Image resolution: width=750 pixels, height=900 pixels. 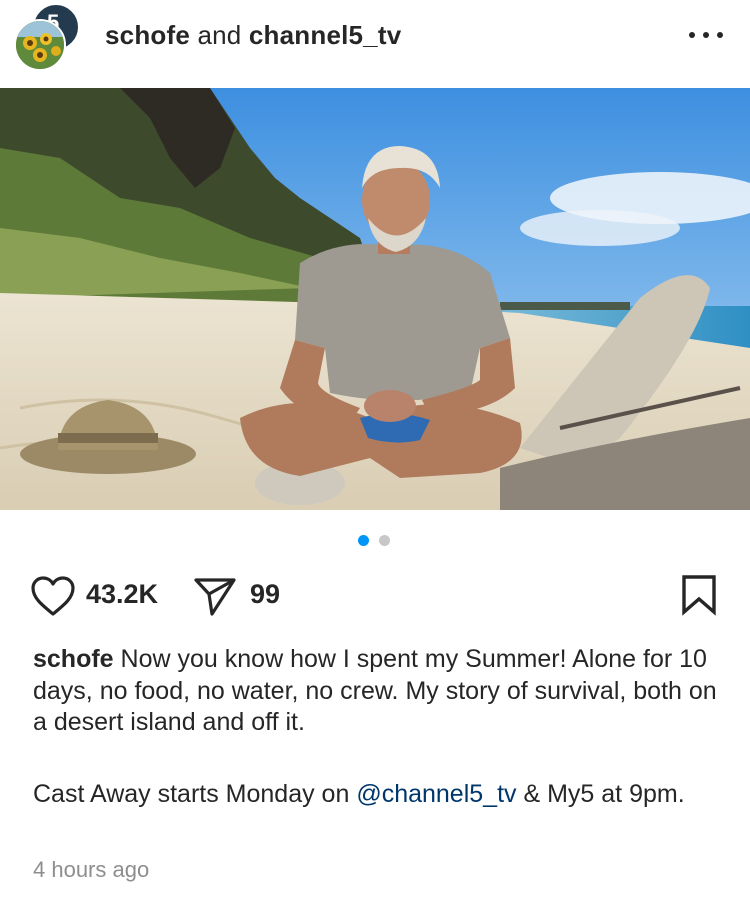 I want to click on share-count: 99, so click(x=265, y=594).